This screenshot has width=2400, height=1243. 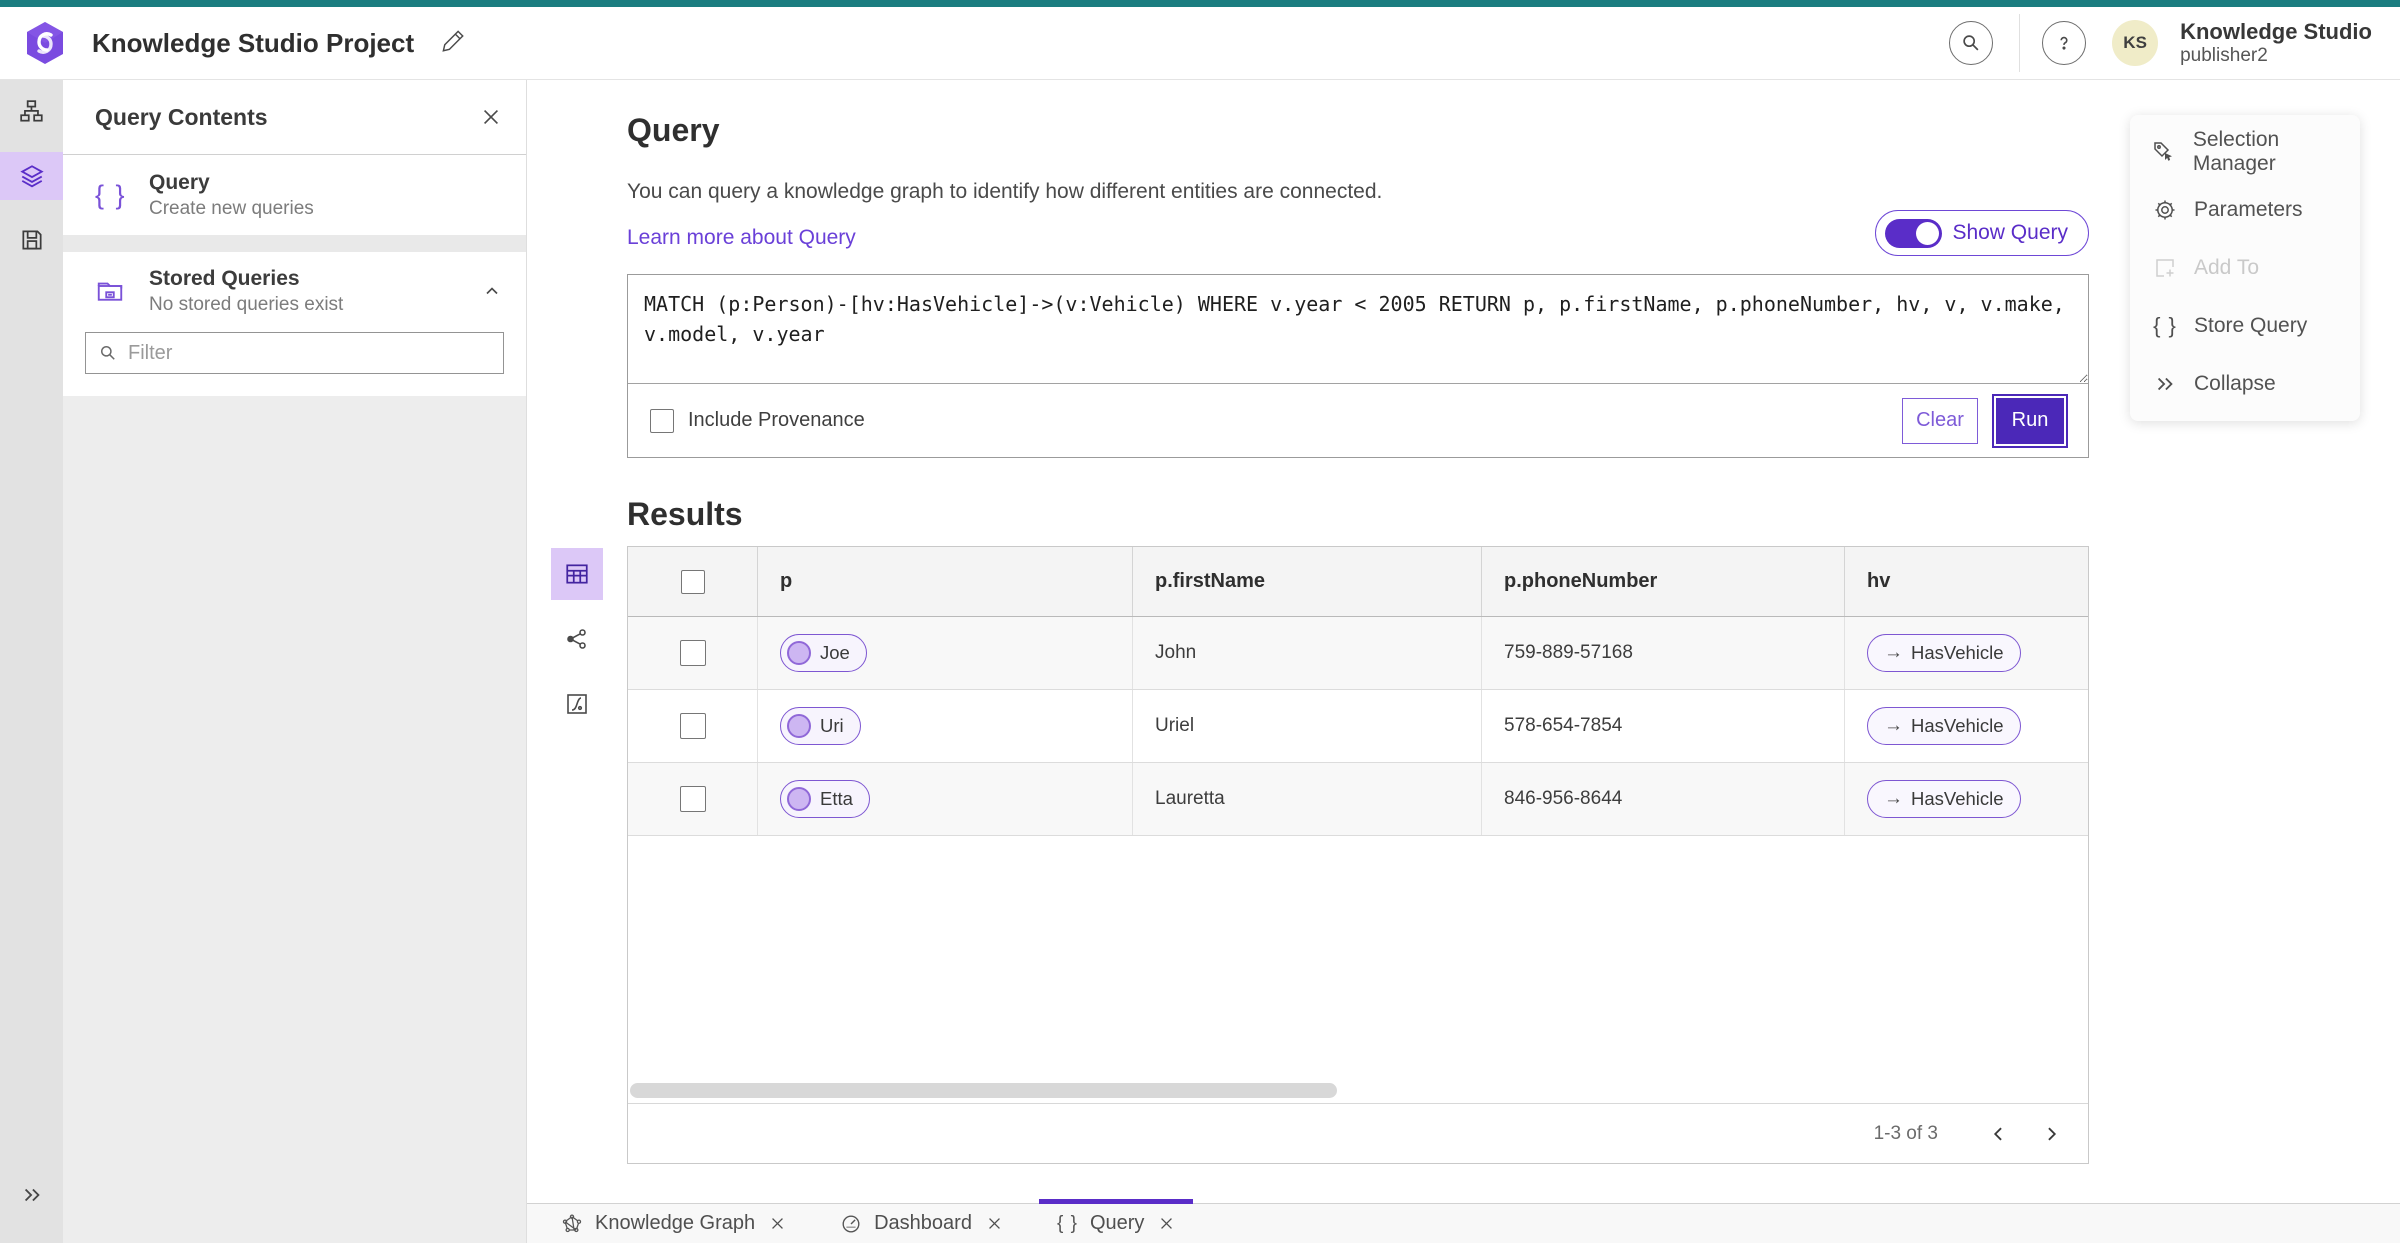 I want to click on bottom-tab: { } Query, so click(x=1116, y=1221).